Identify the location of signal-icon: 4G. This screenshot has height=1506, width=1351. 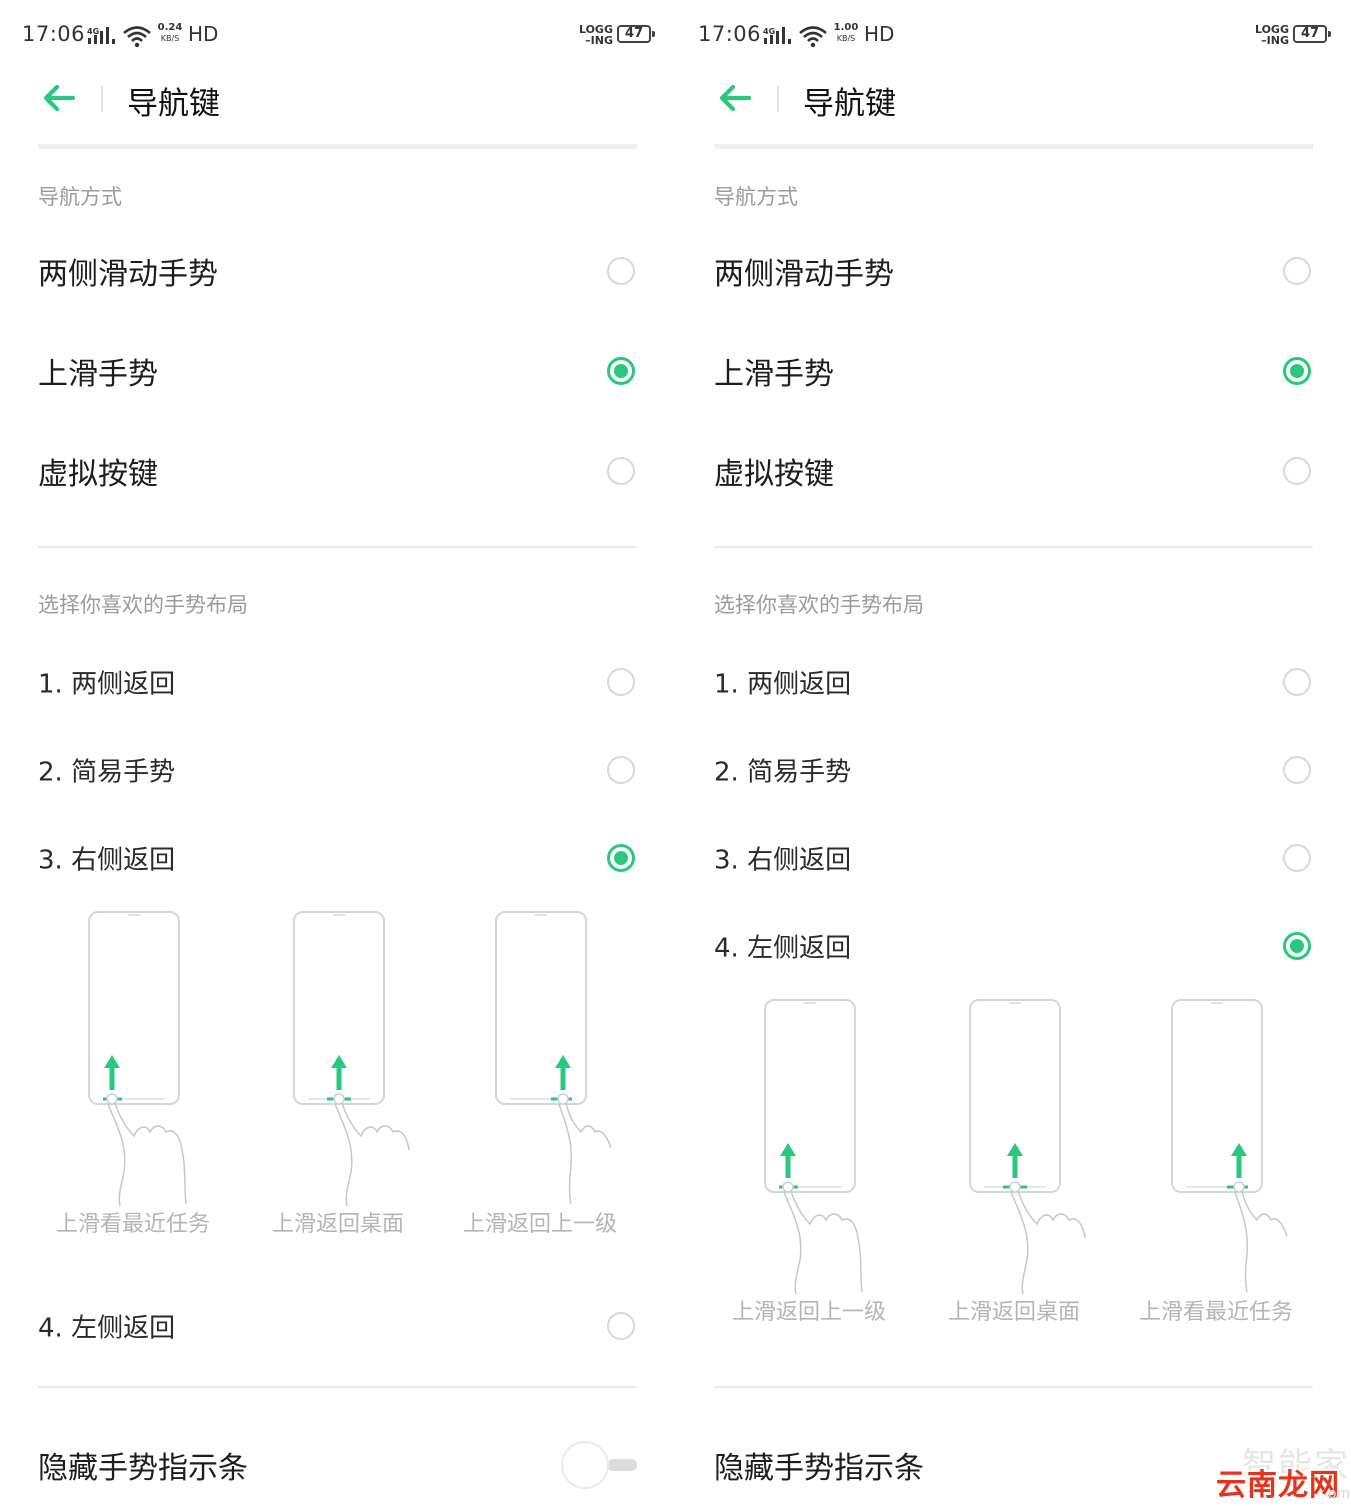
(101, 35).